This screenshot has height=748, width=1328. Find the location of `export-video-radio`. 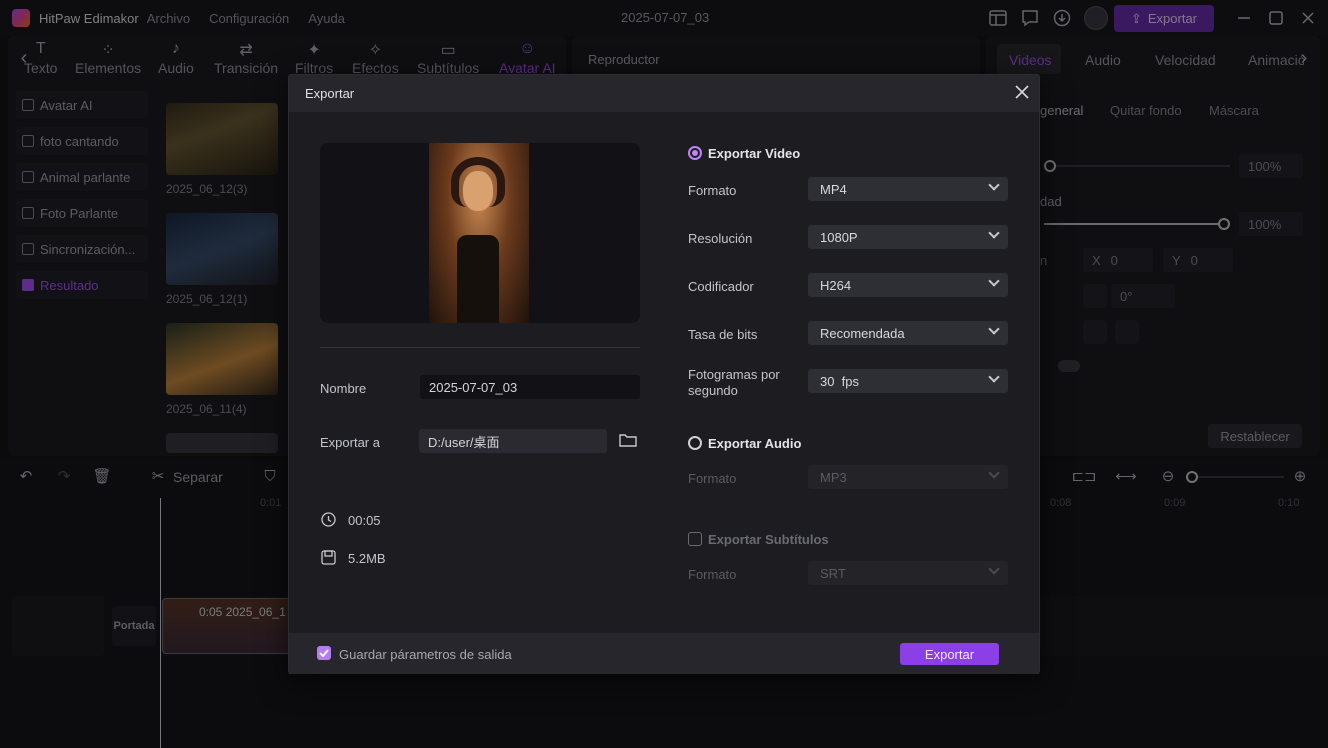

export-video-radio is located at coordinates (695, 153).